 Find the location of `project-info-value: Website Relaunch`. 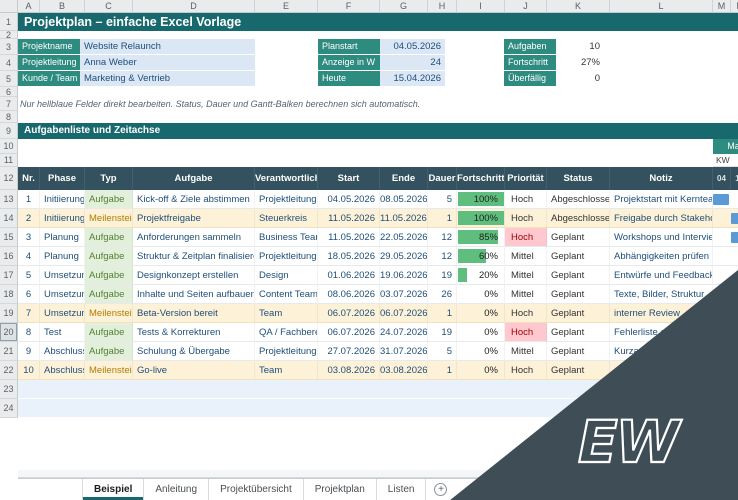

project-info-value: Website Relaunch is located at coordinates (167, 47).